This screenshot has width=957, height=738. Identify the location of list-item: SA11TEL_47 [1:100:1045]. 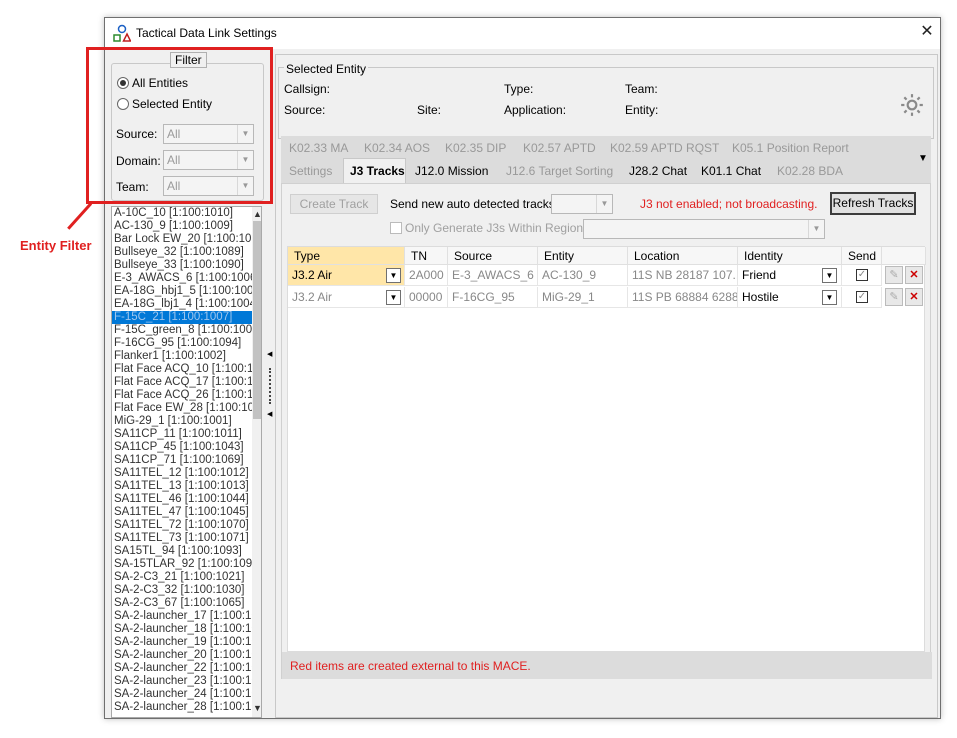
(186, 512).